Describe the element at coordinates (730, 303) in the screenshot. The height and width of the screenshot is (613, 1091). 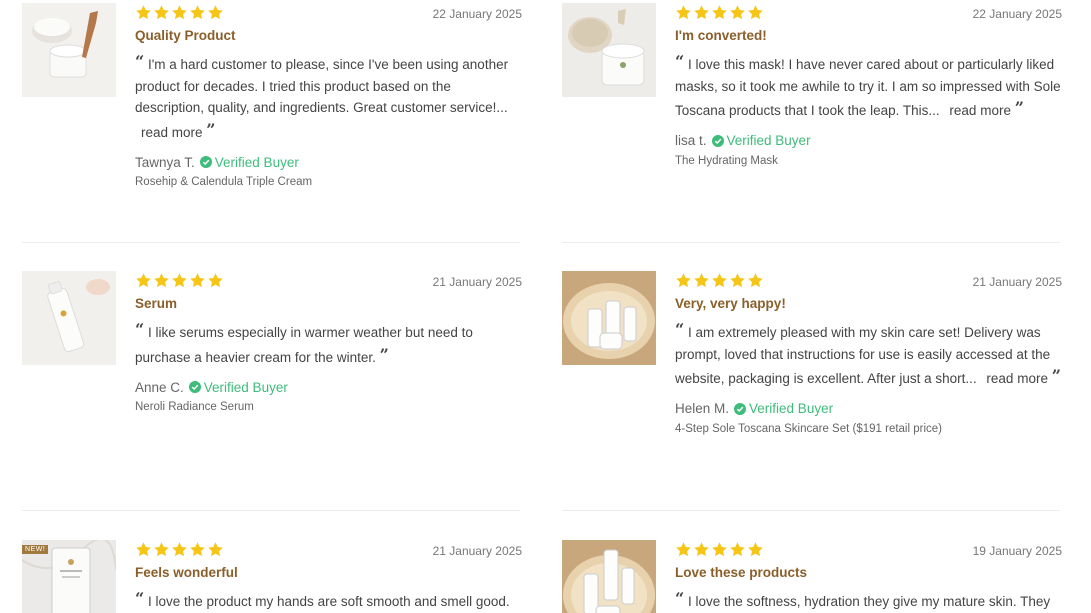
I see `review-title: Very, very happy!` at that location.